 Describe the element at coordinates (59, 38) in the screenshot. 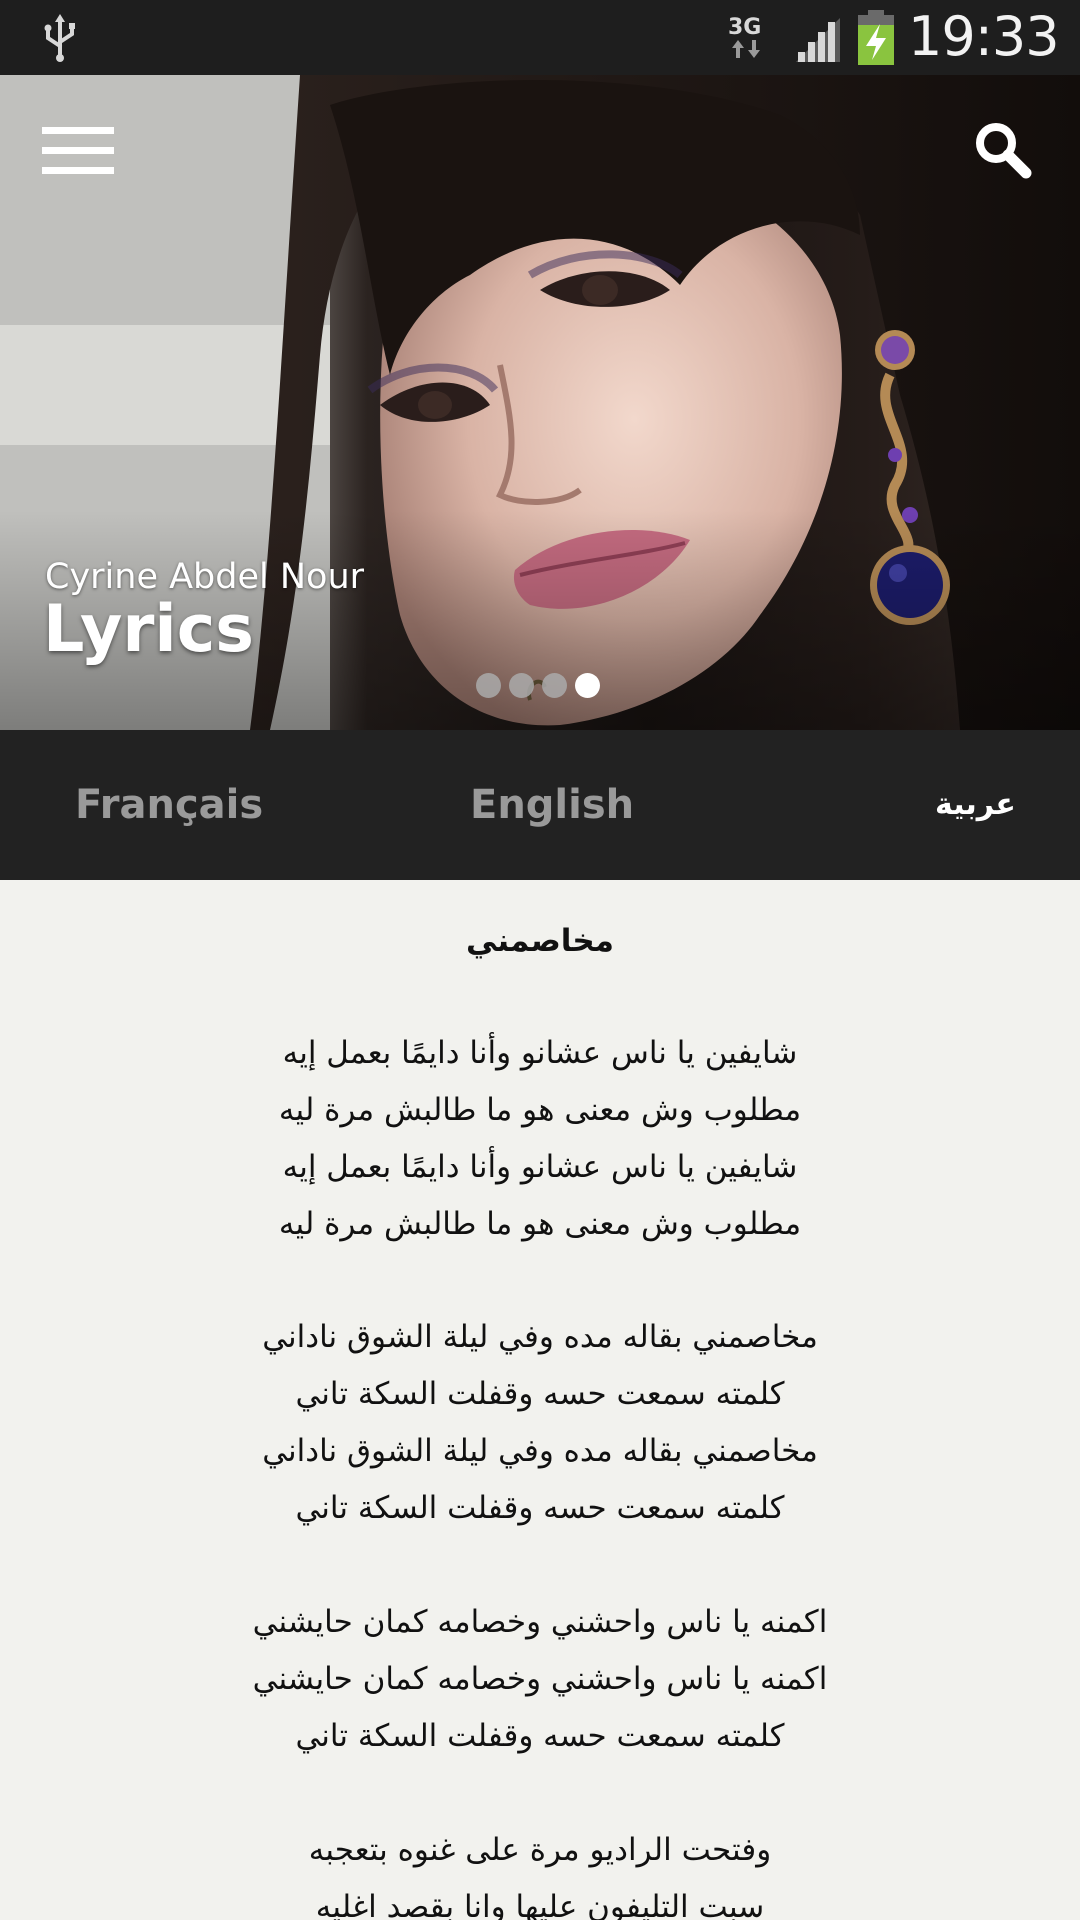

I see `usb-icon` at that location.